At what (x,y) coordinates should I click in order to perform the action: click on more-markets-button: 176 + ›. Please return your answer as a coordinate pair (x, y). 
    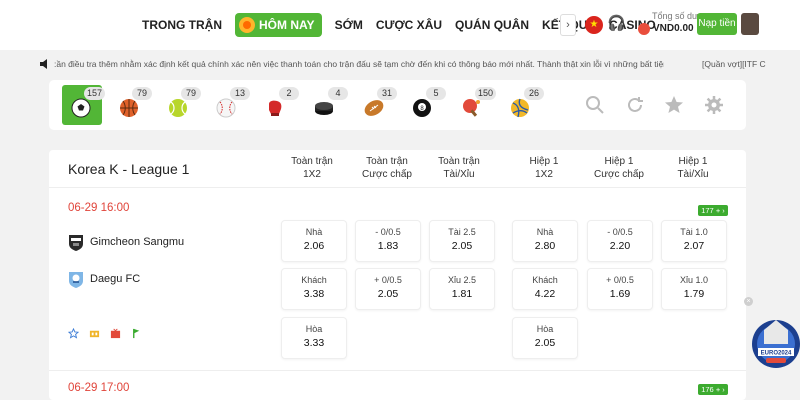
    Looking at the image, I should click on (713, 389).